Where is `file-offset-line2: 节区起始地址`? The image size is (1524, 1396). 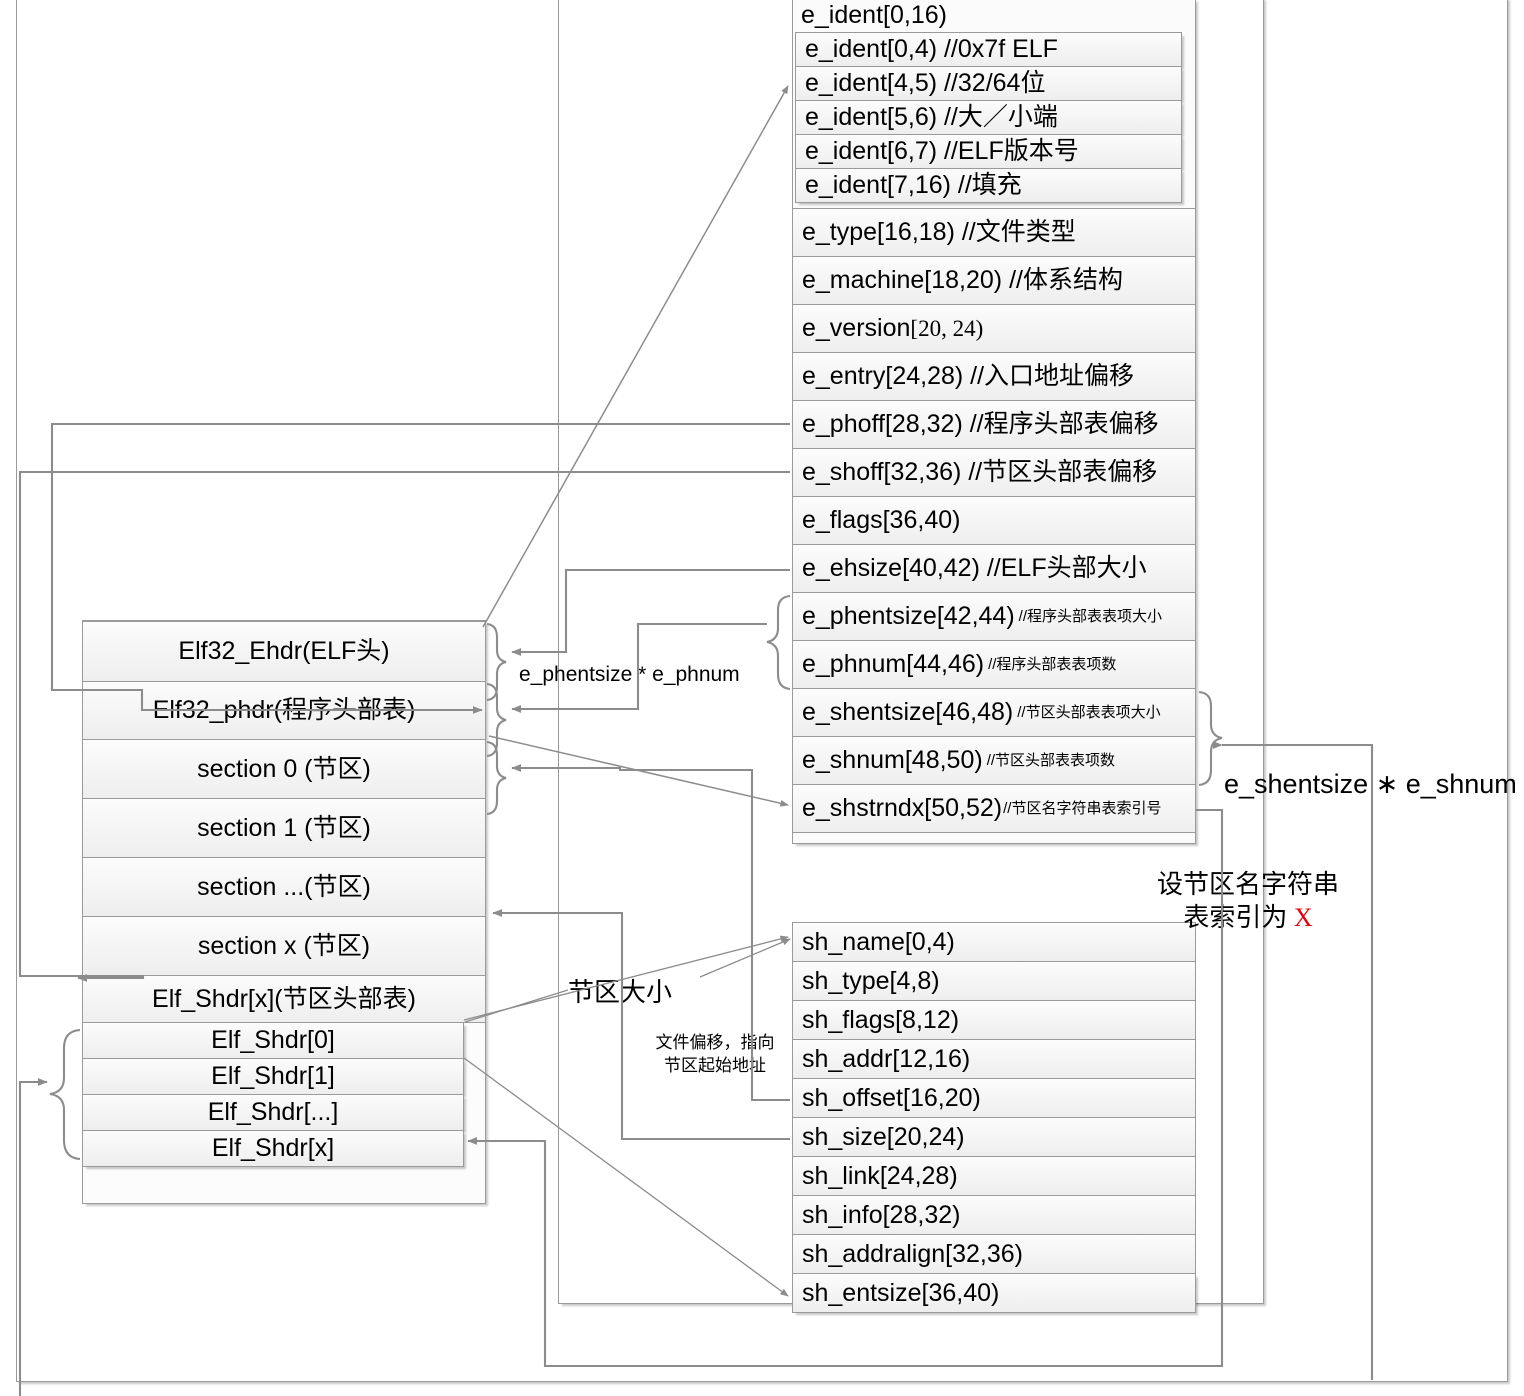
file-offset-line2: 节区起始地址 is located at coordinates (715, 1065).